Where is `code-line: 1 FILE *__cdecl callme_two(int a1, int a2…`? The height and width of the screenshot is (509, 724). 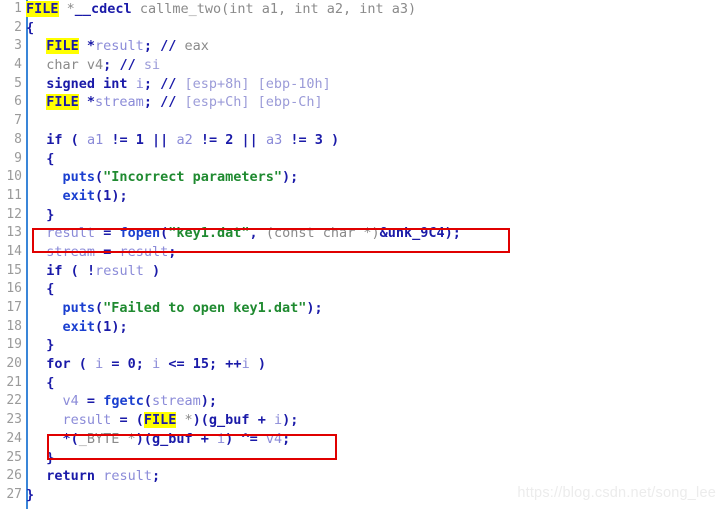 code-line: 1 FILE *__cdecl callme_two(int a1, int a2… is located at coordinates (362, 9).